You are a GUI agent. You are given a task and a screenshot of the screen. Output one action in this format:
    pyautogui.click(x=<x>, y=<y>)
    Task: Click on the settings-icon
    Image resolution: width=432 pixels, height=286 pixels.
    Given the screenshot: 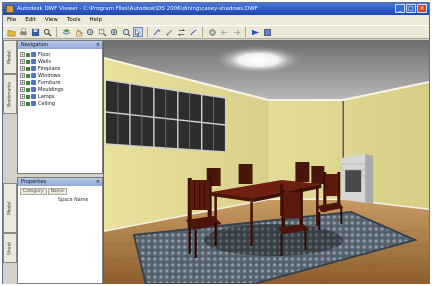 What is the action you would take?
    pyautogui.click(x=267, y=32)
    